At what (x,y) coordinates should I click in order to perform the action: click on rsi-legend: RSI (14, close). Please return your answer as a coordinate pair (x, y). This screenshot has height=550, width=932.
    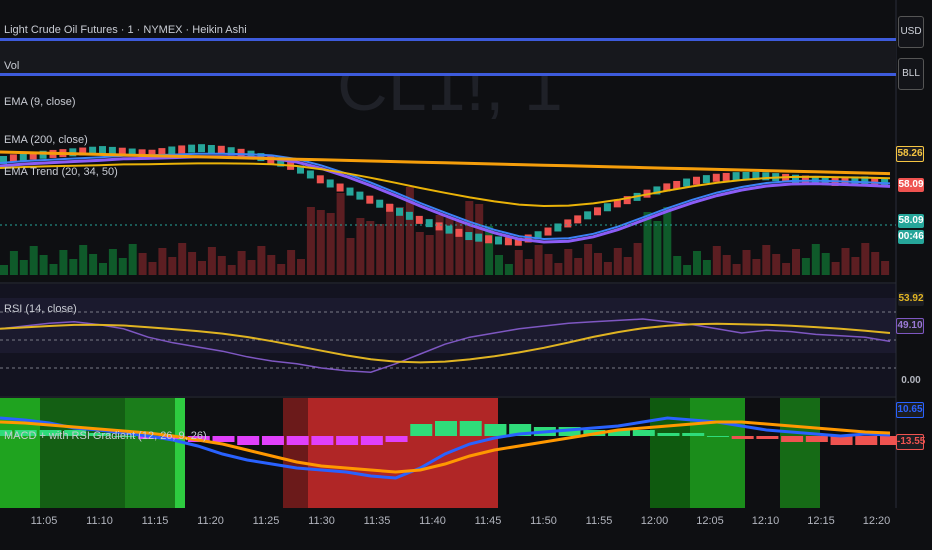
    Looking at the image, I should click on (40, 309).